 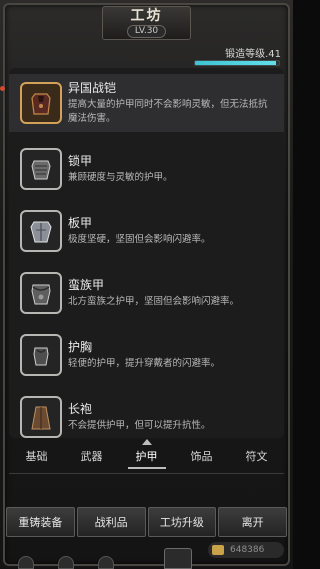 I want to click on tab-armor: 护甲, so click(x=147, y=454).